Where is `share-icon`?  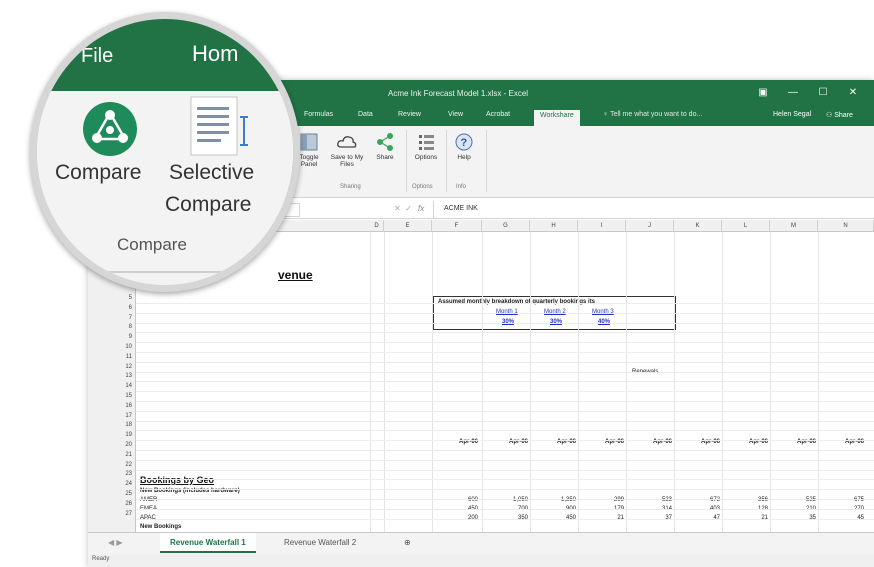 share-icon is located at coordinates (385, 142).